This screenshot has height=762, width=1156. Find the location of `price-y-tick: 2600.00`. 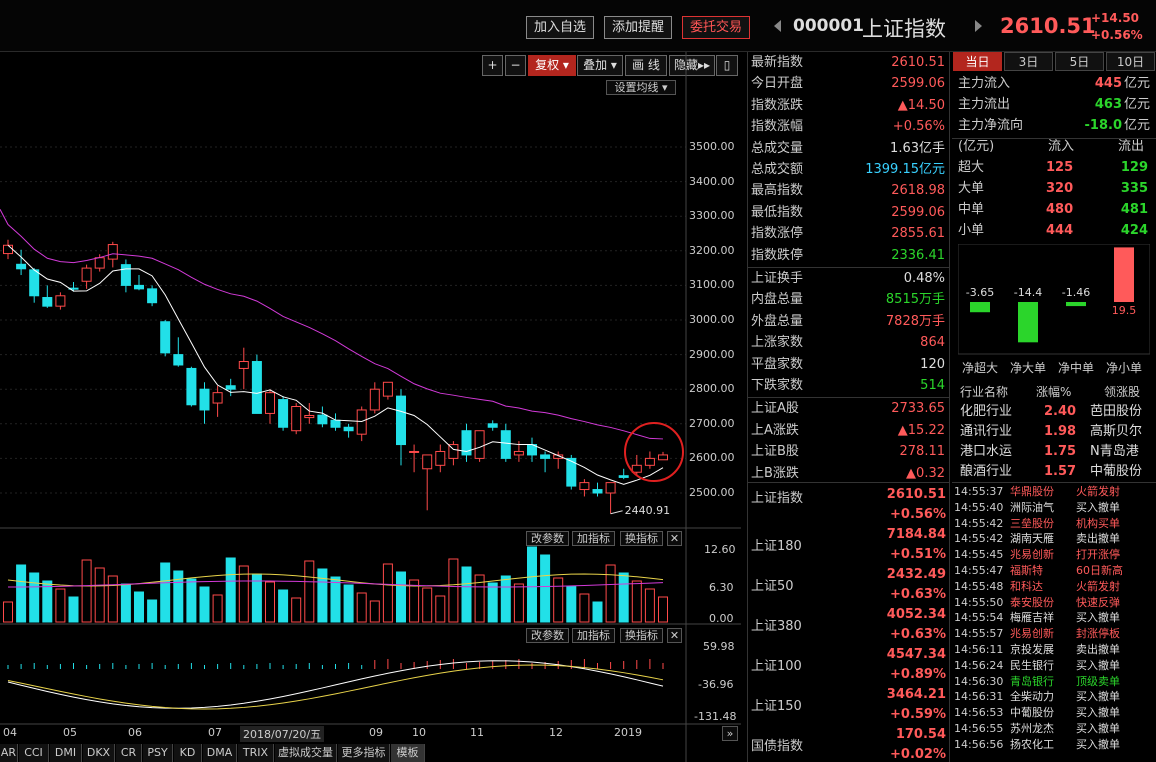

price-y-tick: 2600.00 is located at coordinates (712, 458).